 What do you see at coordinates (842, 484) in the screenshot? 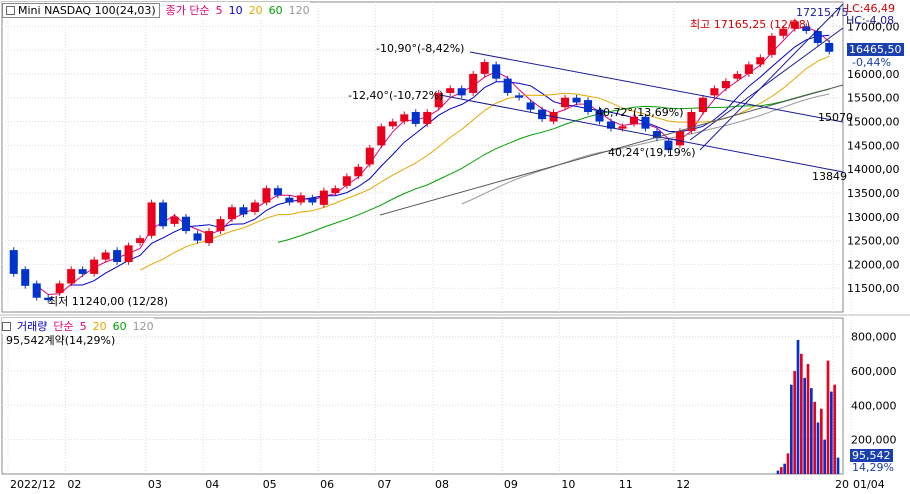
I see `x-tick-label: 20` at bounding box center [842, 484].